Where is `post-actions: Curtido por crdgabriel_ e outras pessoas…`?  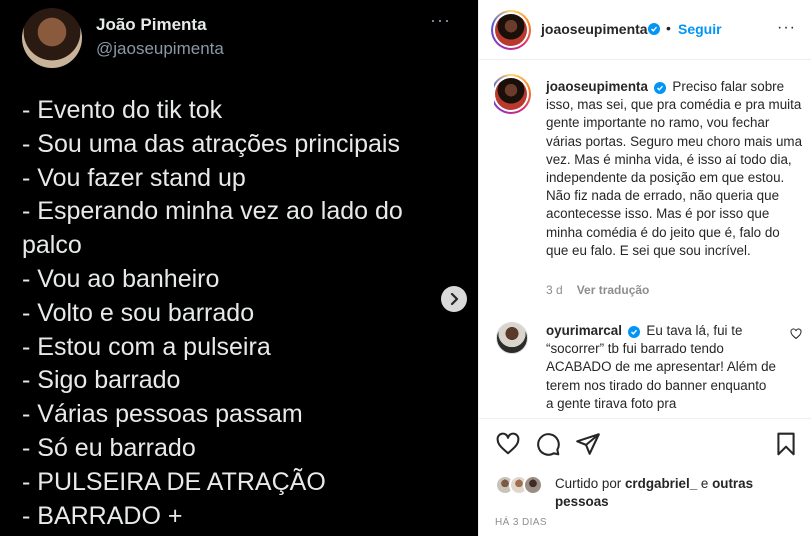
post-actions: Curtido por crdgabriel_ e outras pessoas… is located at coordinates (645, 477).